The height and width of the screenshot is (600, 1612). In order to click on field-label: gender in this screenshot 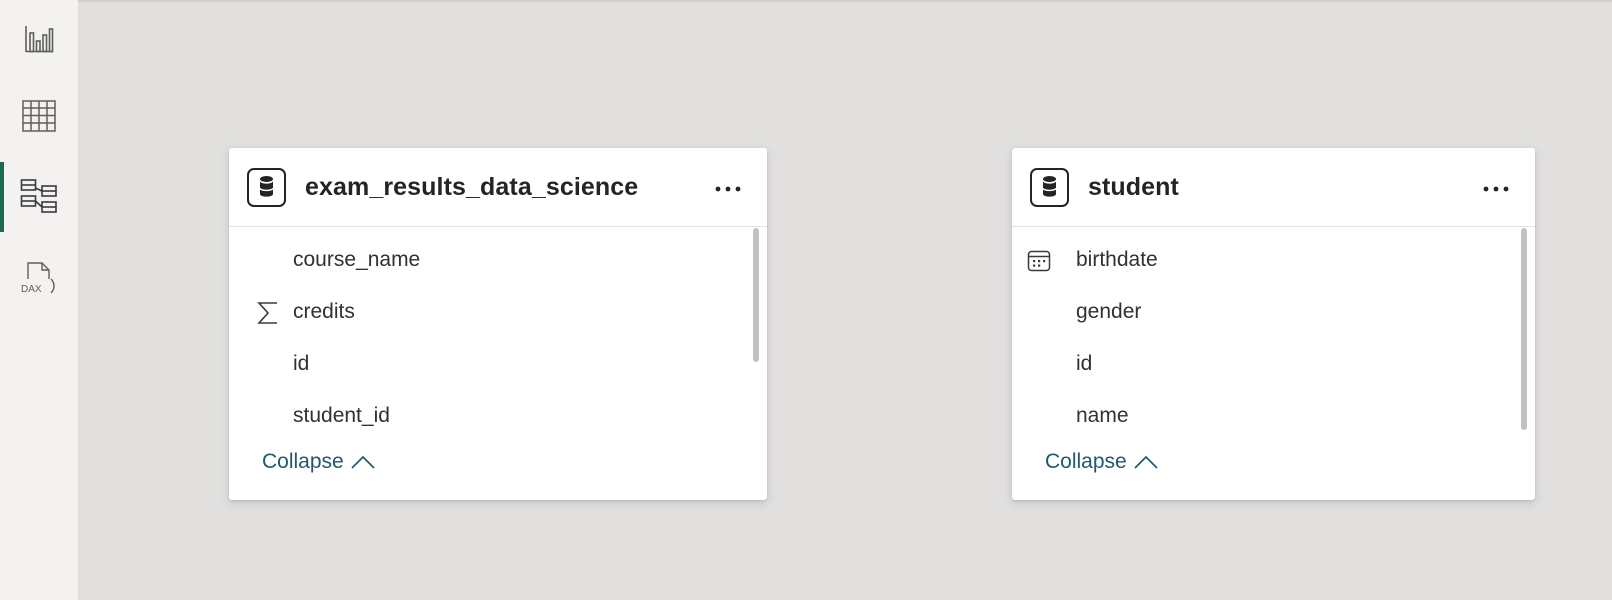, I will do `click(1109, 311)`.